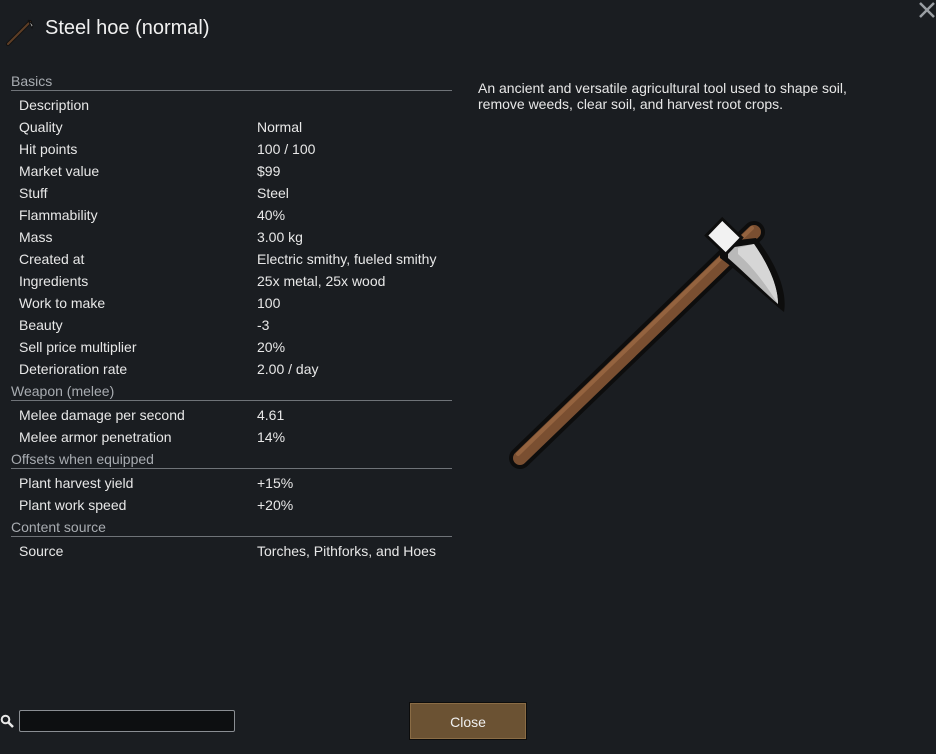 This screenshot has width=936, height=754. Describe the element at coordinates (269, 303) in the screenshot. I see `stat-value: 100` at that location.